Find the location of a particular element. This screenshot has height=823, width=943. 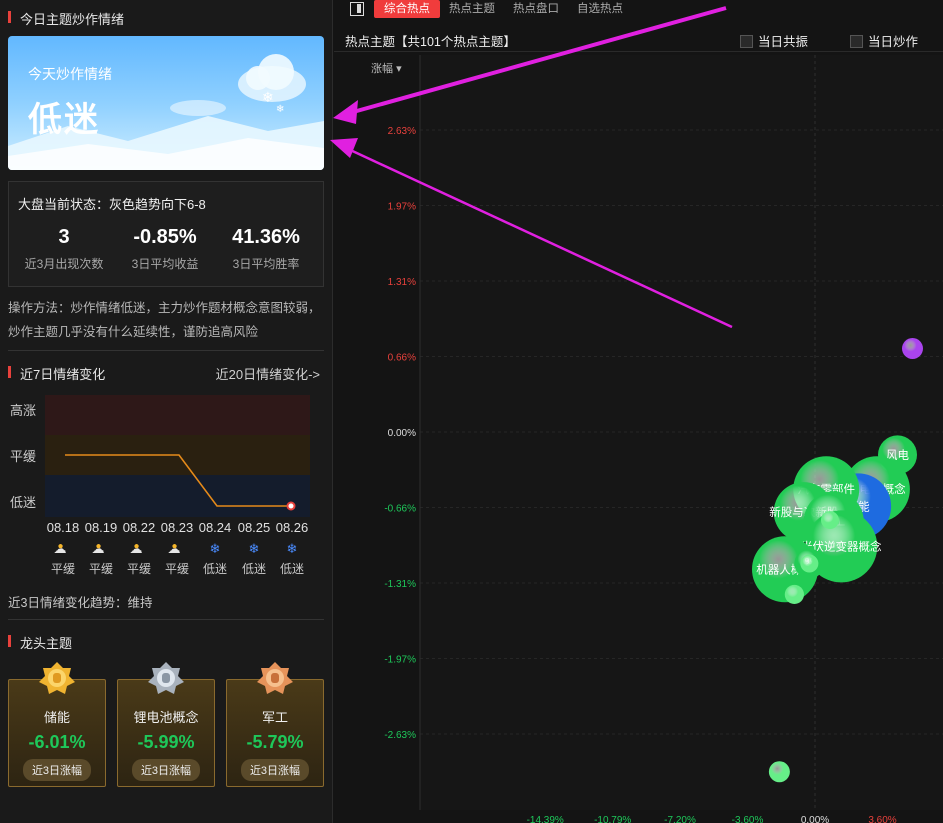

trend-3day-text: 近3日情绪变化趋势：维持 is located at coordinates (80, 603).